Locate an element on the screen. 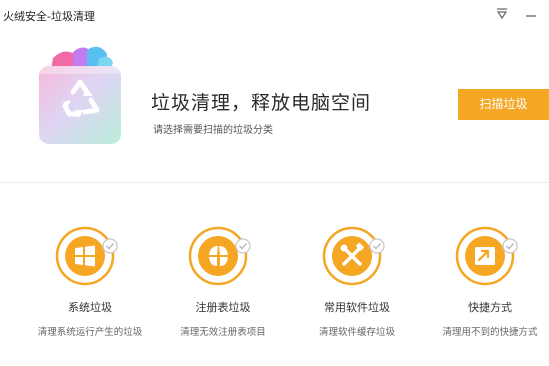 The image size is (549, 366). page-subtitle: 请选择需要扫描的垃圾分类 is located at coordinates (213, 130).